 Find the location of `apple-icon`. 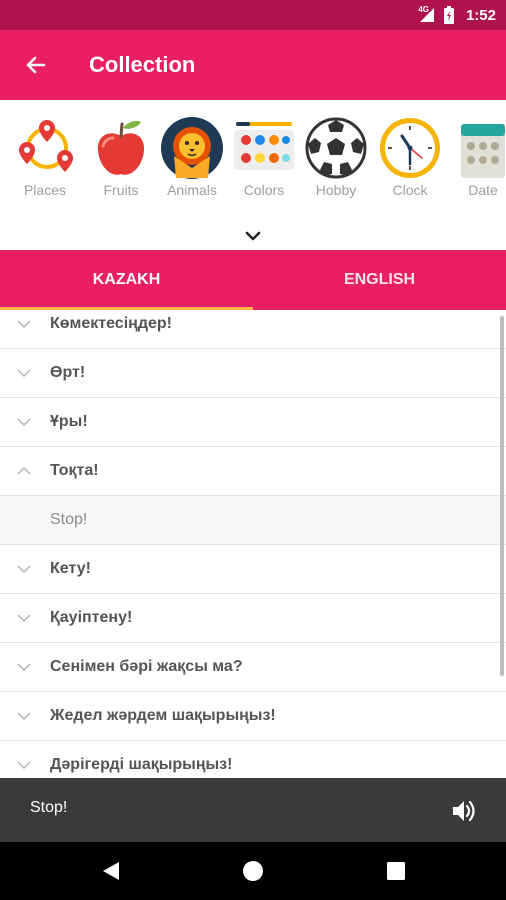

apple-icon is located at coordinates (121, 147).